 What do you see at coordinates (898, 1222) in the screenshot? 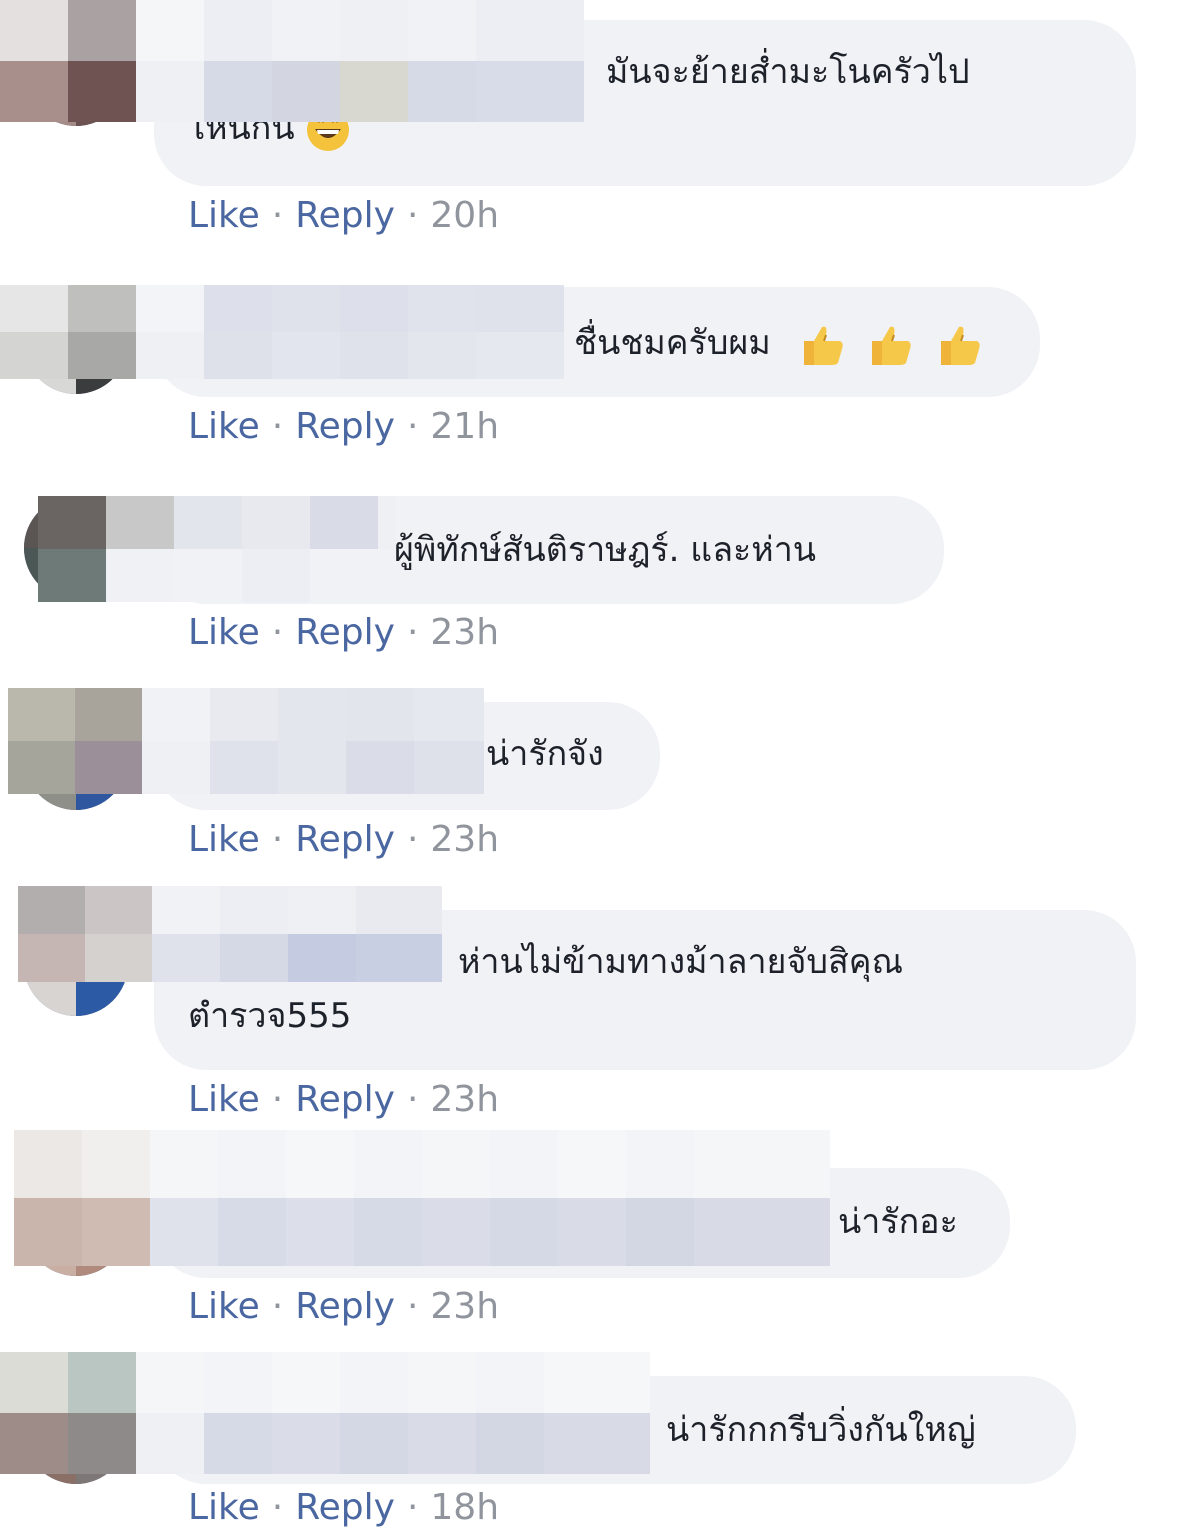
I see `comment-text: น่ารักอะ` at bounding box center [898, 1222].